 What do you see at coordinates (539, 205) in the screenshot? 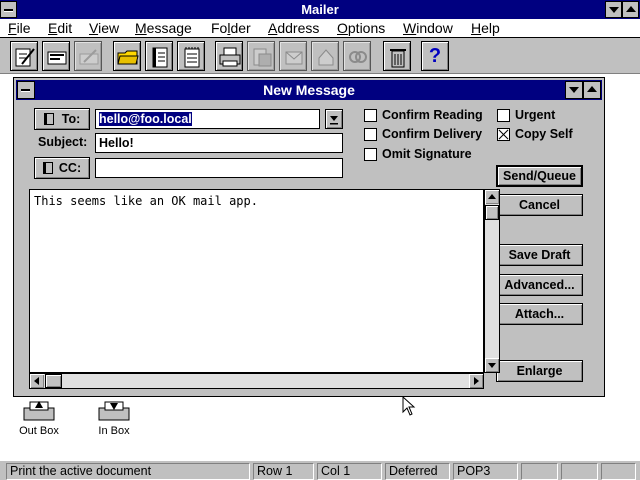
I see `cancel-button: Cancel` at bounding box center [539, 205].